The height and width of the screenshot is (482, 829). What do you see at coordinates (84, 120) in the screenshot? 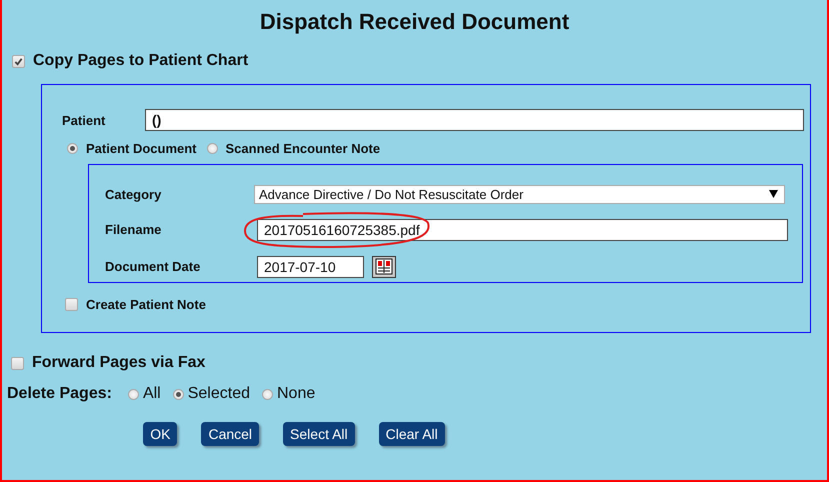
I see `field-label: Patient` at bounding box center [84, 120].